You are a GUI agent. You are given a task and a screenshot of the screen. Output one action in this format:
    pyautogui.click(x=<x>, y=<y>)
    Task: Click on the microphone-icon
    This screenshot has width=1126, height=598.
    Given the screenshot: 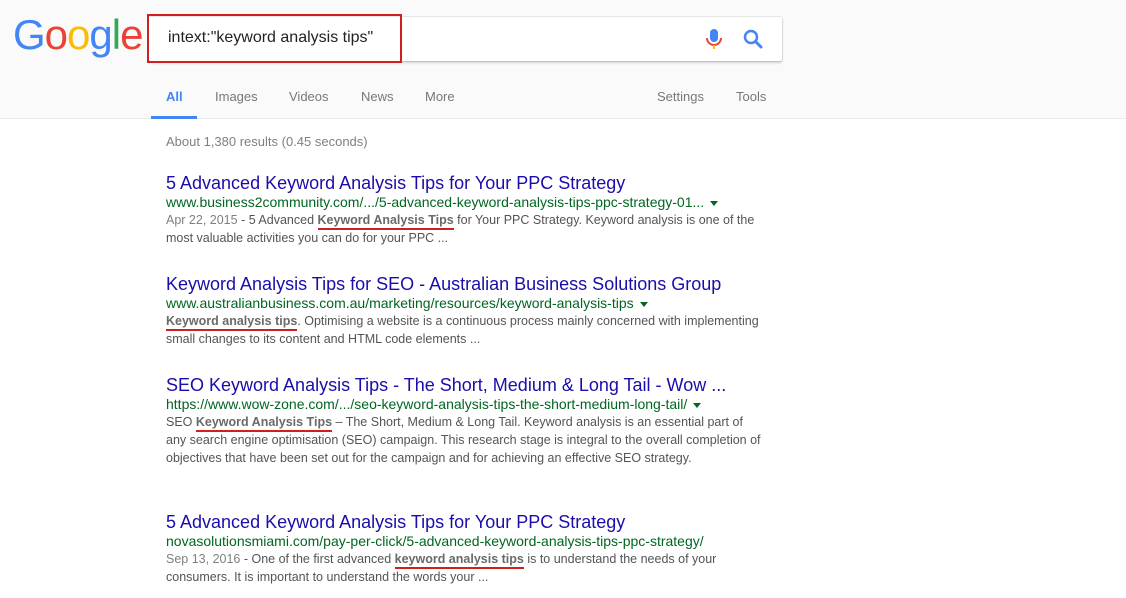 What is the action you would take?
    pyautogui.click(x=714, y=39)
    